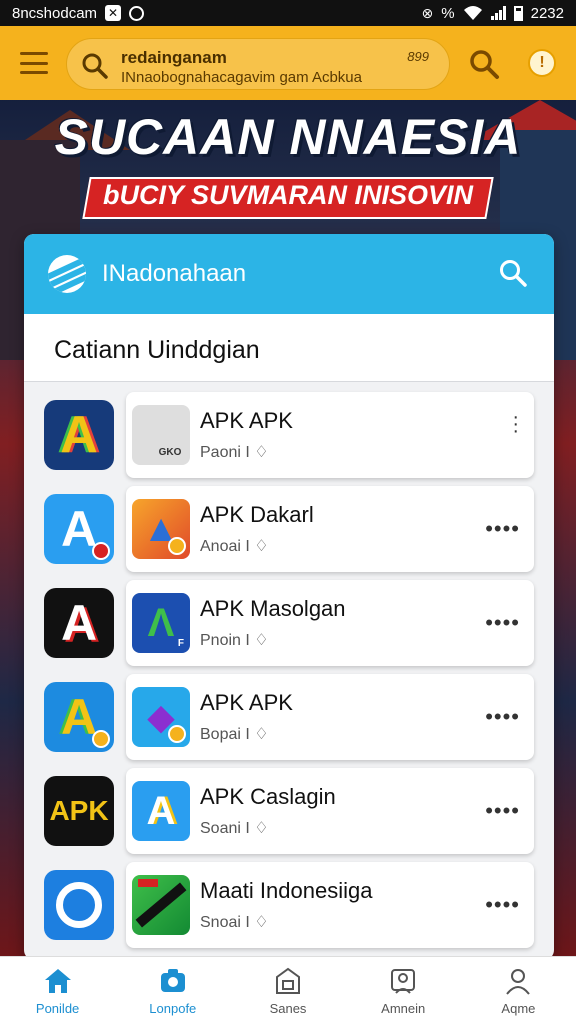  Describe the element at coordinates (288, 1008) in the screenshot. I see `nav-store-label: Sanes` at that location.